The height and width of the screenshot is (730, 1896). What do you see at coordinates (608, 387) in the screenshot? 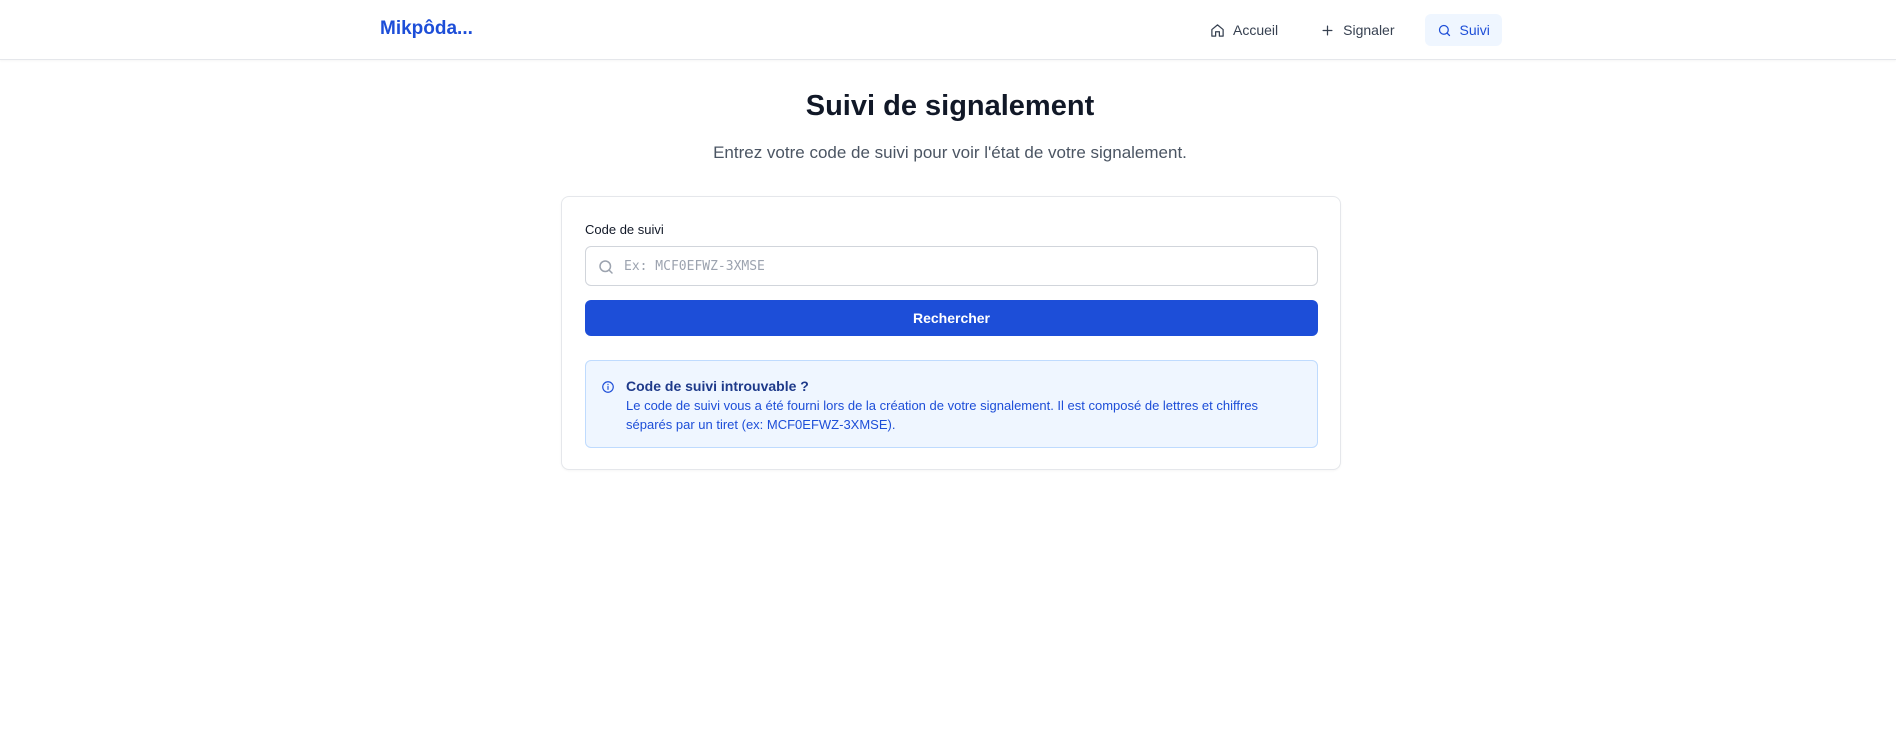
I see `info-icon` at bounding box center [608, 387].